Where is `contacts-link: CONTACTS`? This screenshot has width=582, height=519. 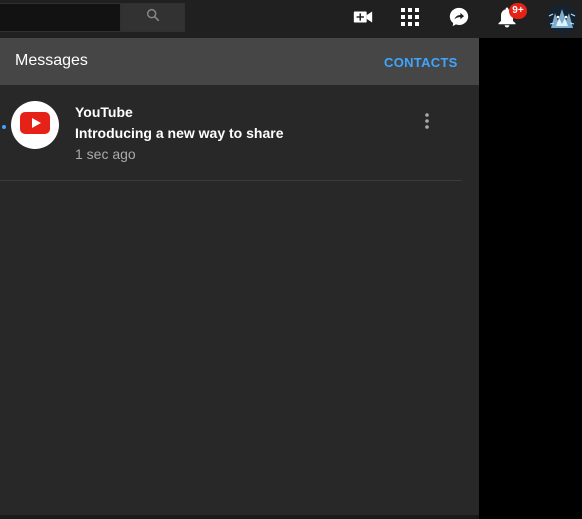
contacts-link: CONTACTS is located at coordinates (421, 62).